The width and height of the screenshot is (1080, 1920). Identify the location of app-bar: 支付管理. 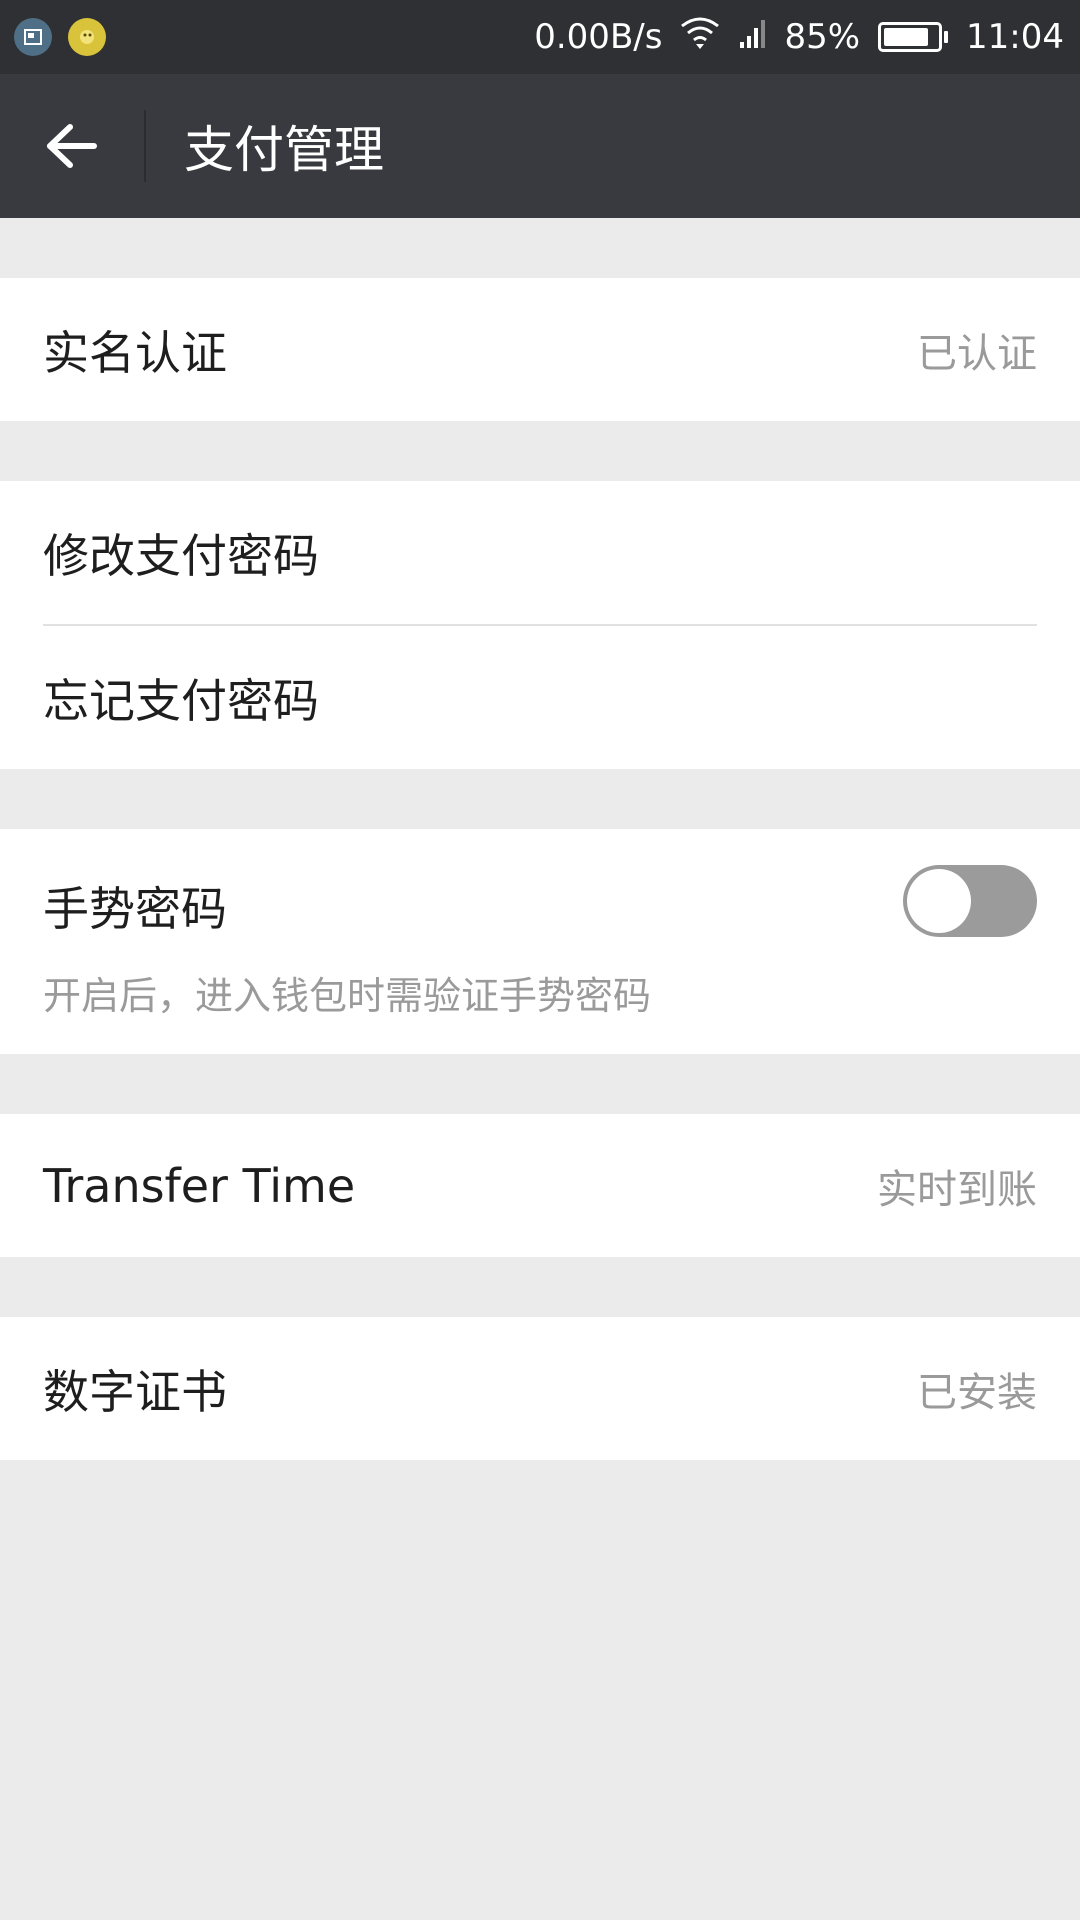
(540, 146).